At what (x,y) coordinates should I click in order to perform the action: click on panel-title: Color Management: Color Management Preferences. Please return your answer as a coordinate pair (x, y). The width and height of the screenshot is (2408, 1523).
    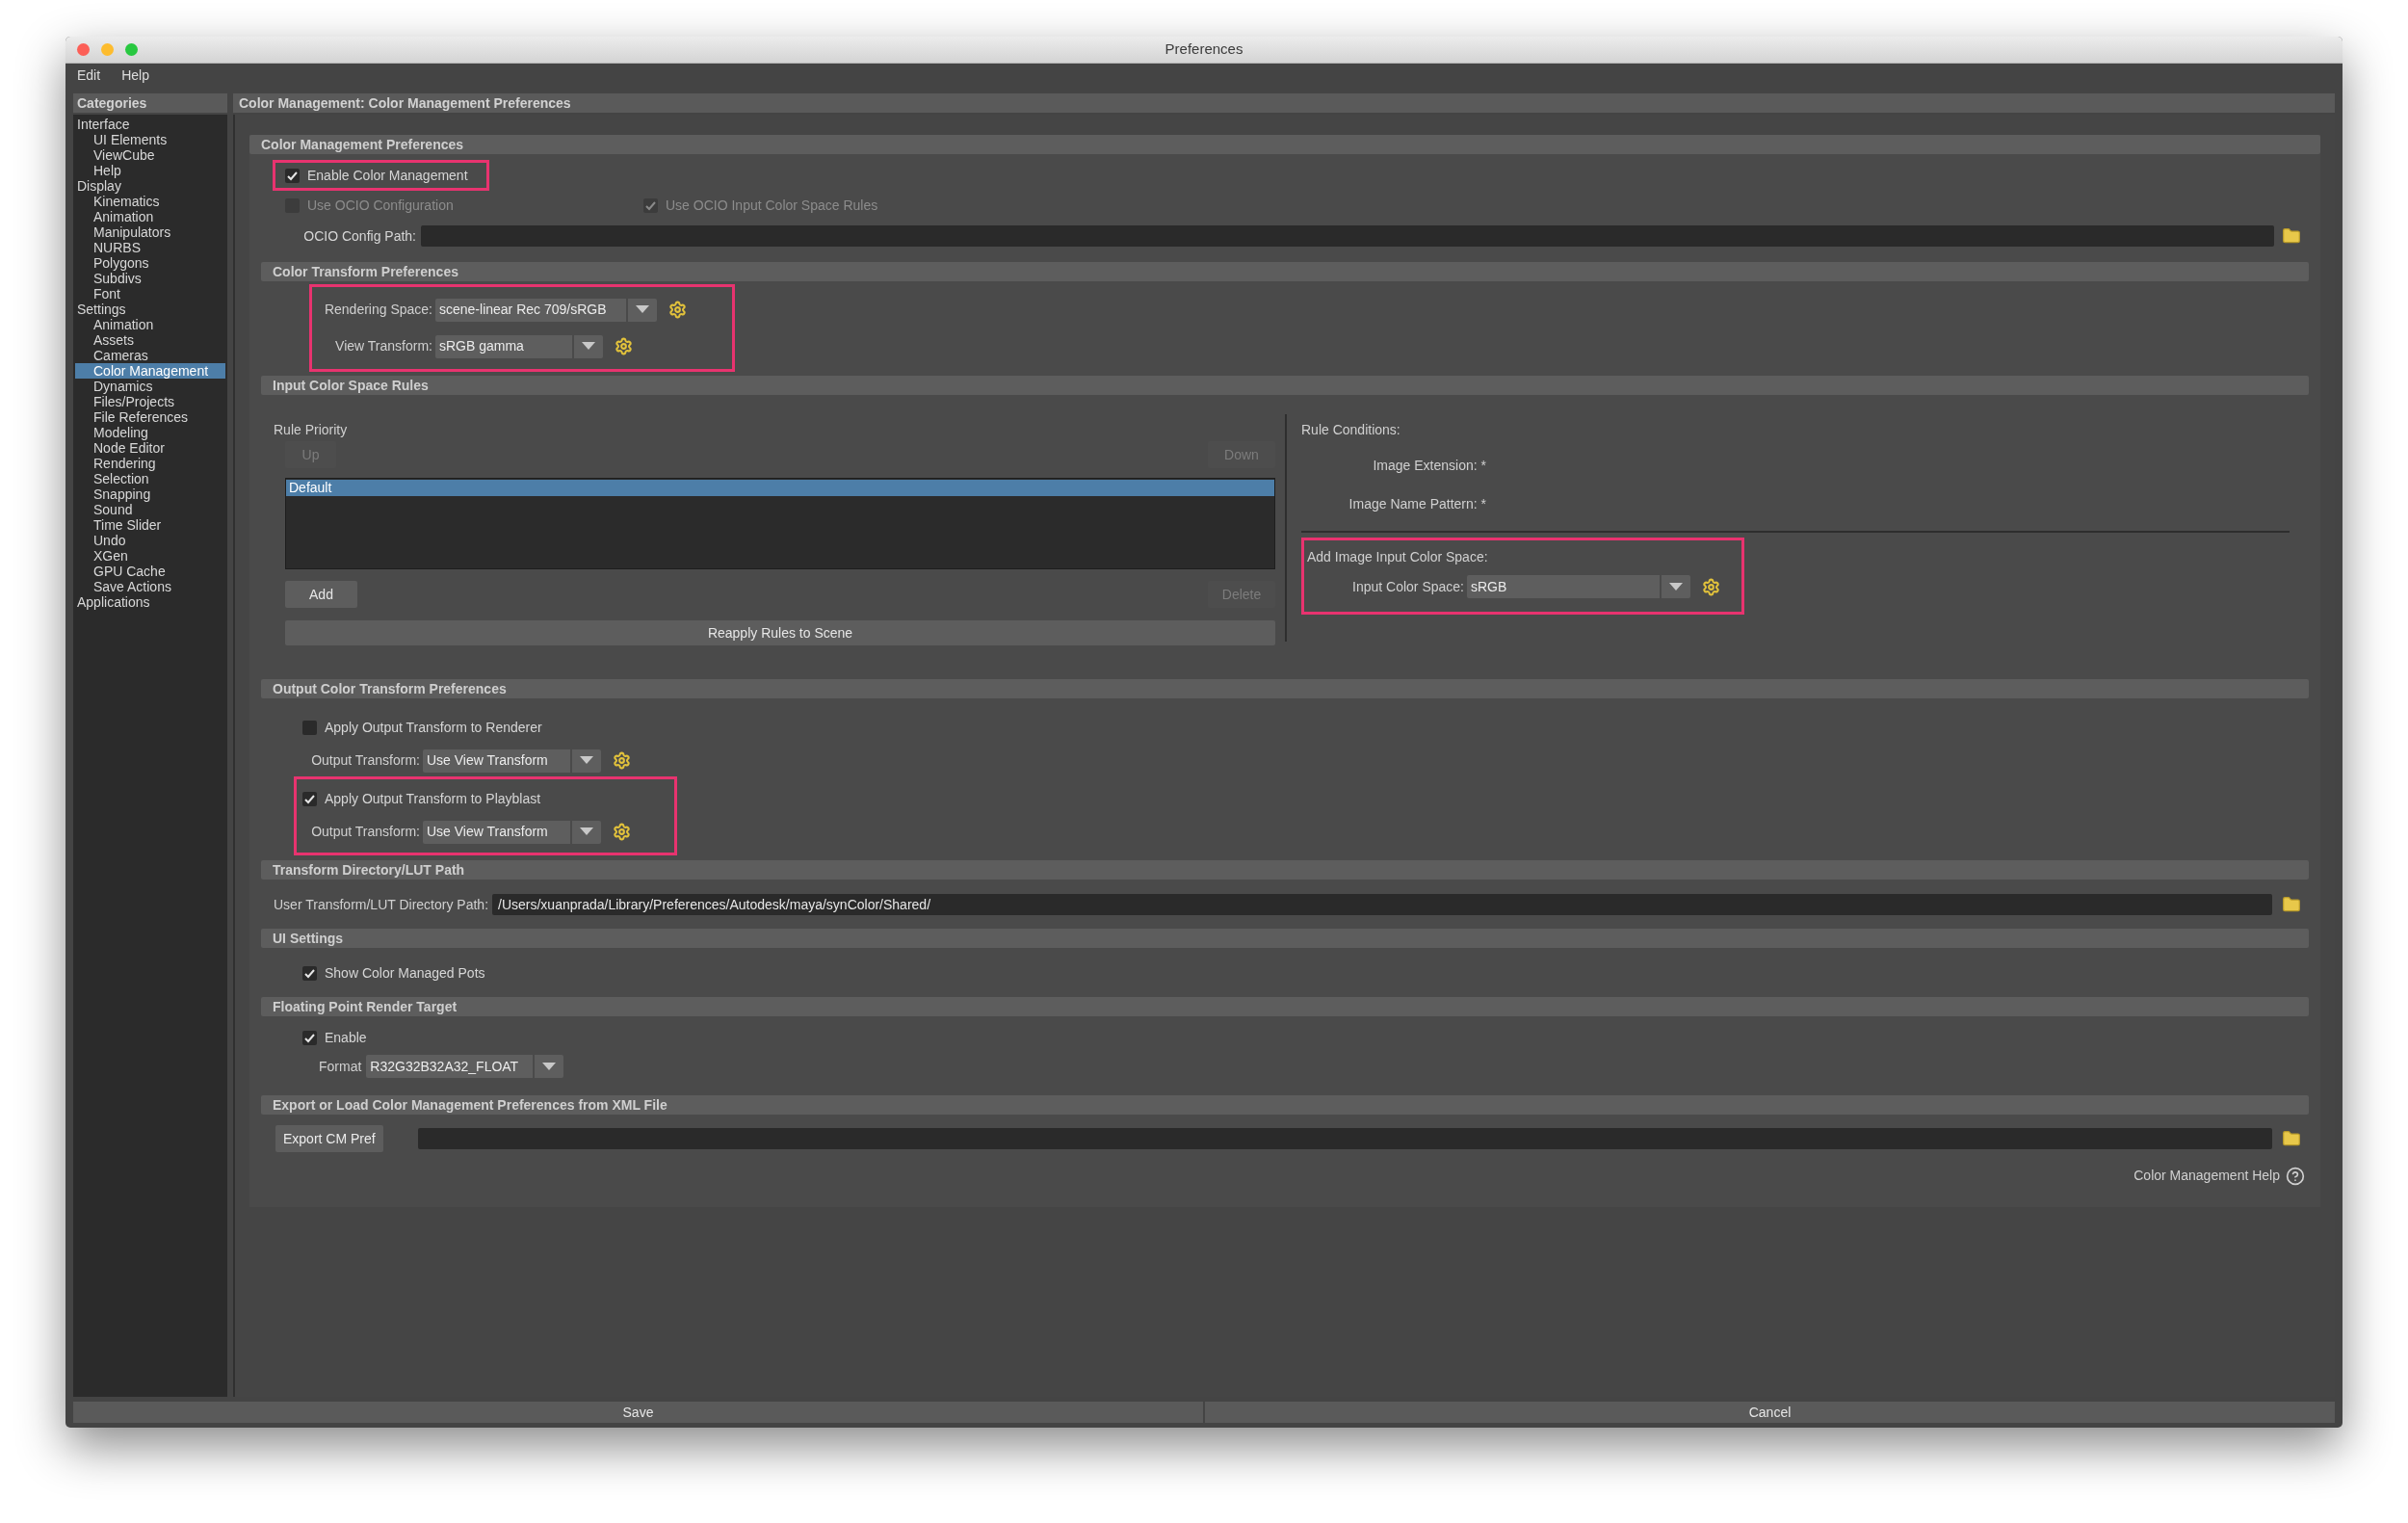
    Looking at the image, I should click on (1284, 103).